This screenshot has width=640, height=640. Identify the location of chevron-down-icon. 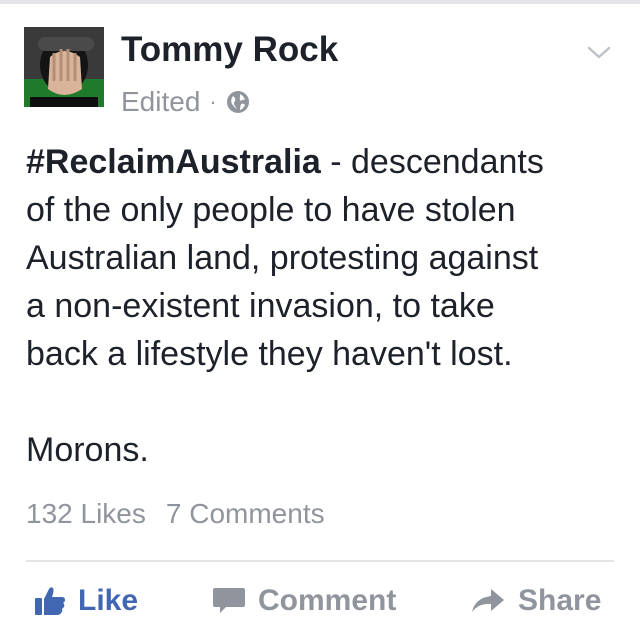
(599, 52).